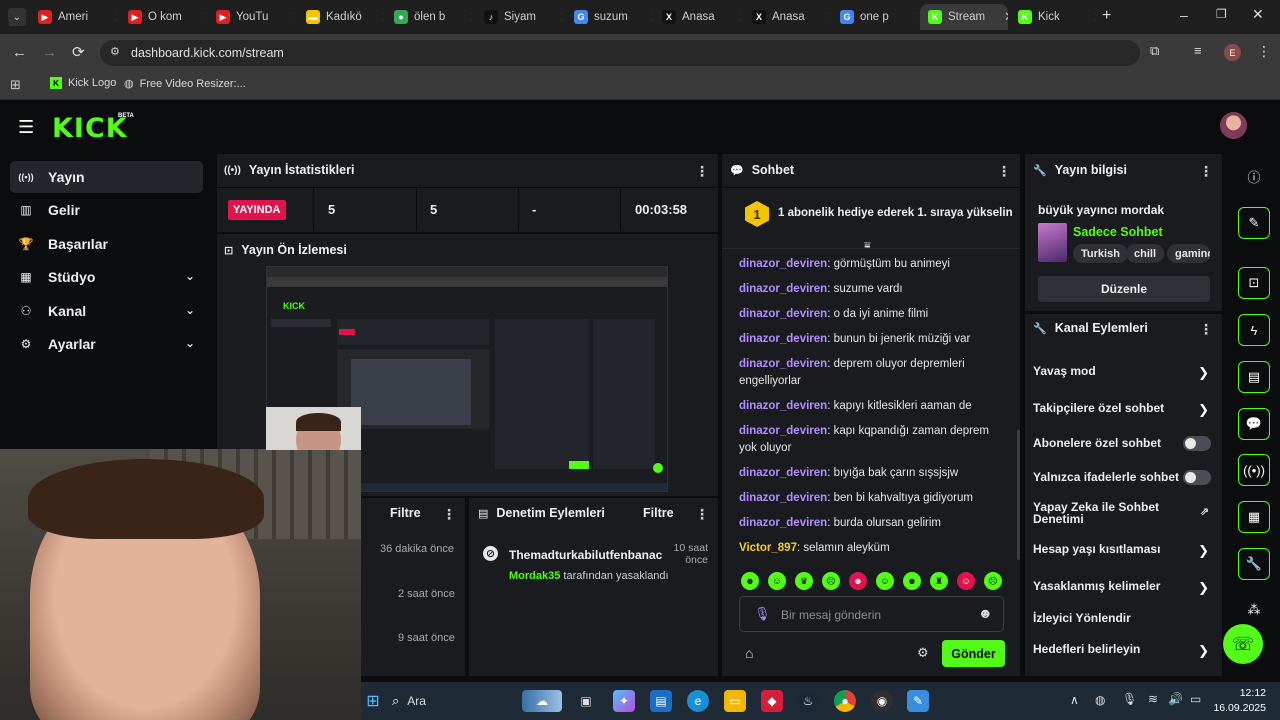 The height and width of the screenshot is (720, 1280). Describe the element at coordinates (845, 701) in the screenshot. I see `chrome-icon: ●` at that location.